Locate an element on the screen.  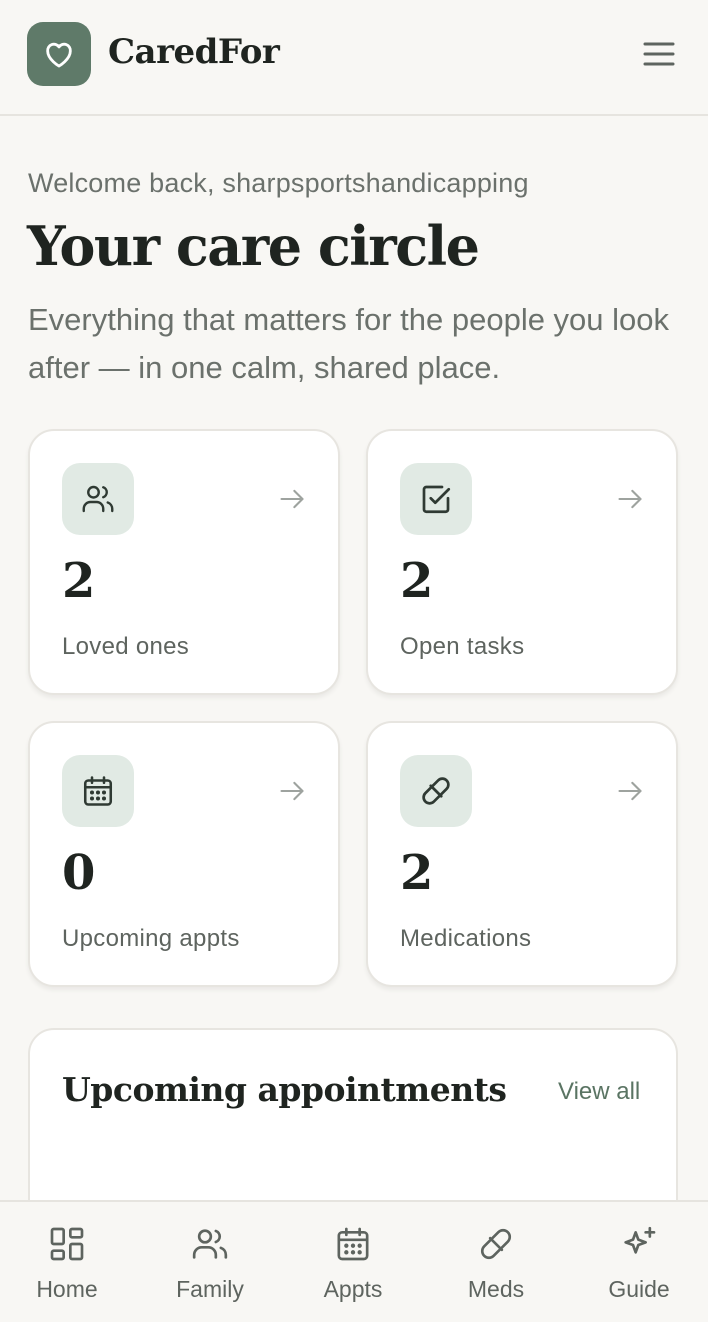
brand-name: CaredFor is located at coordinates (194, 52).